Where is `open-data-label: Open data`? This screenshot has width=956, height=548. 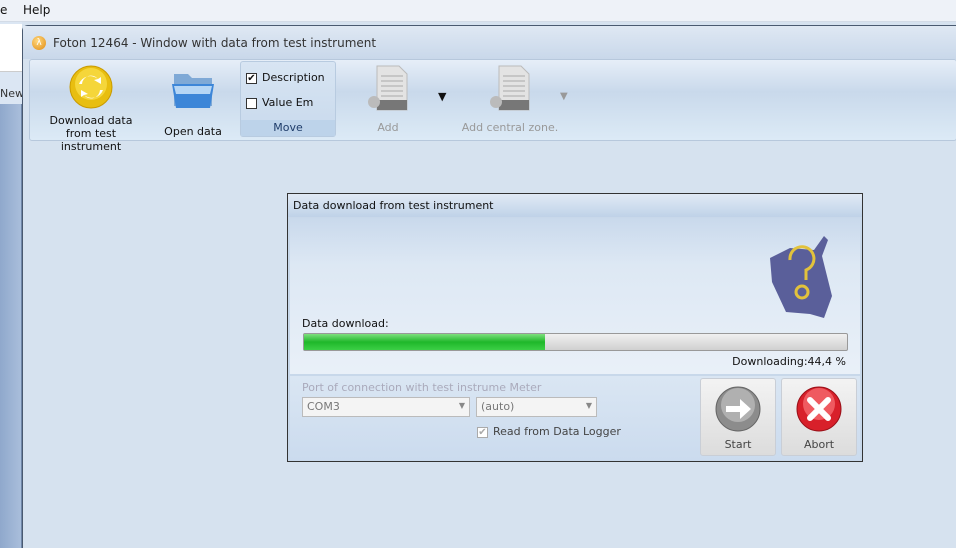 open-data-label: Open data is located at coordinates (193, 131).